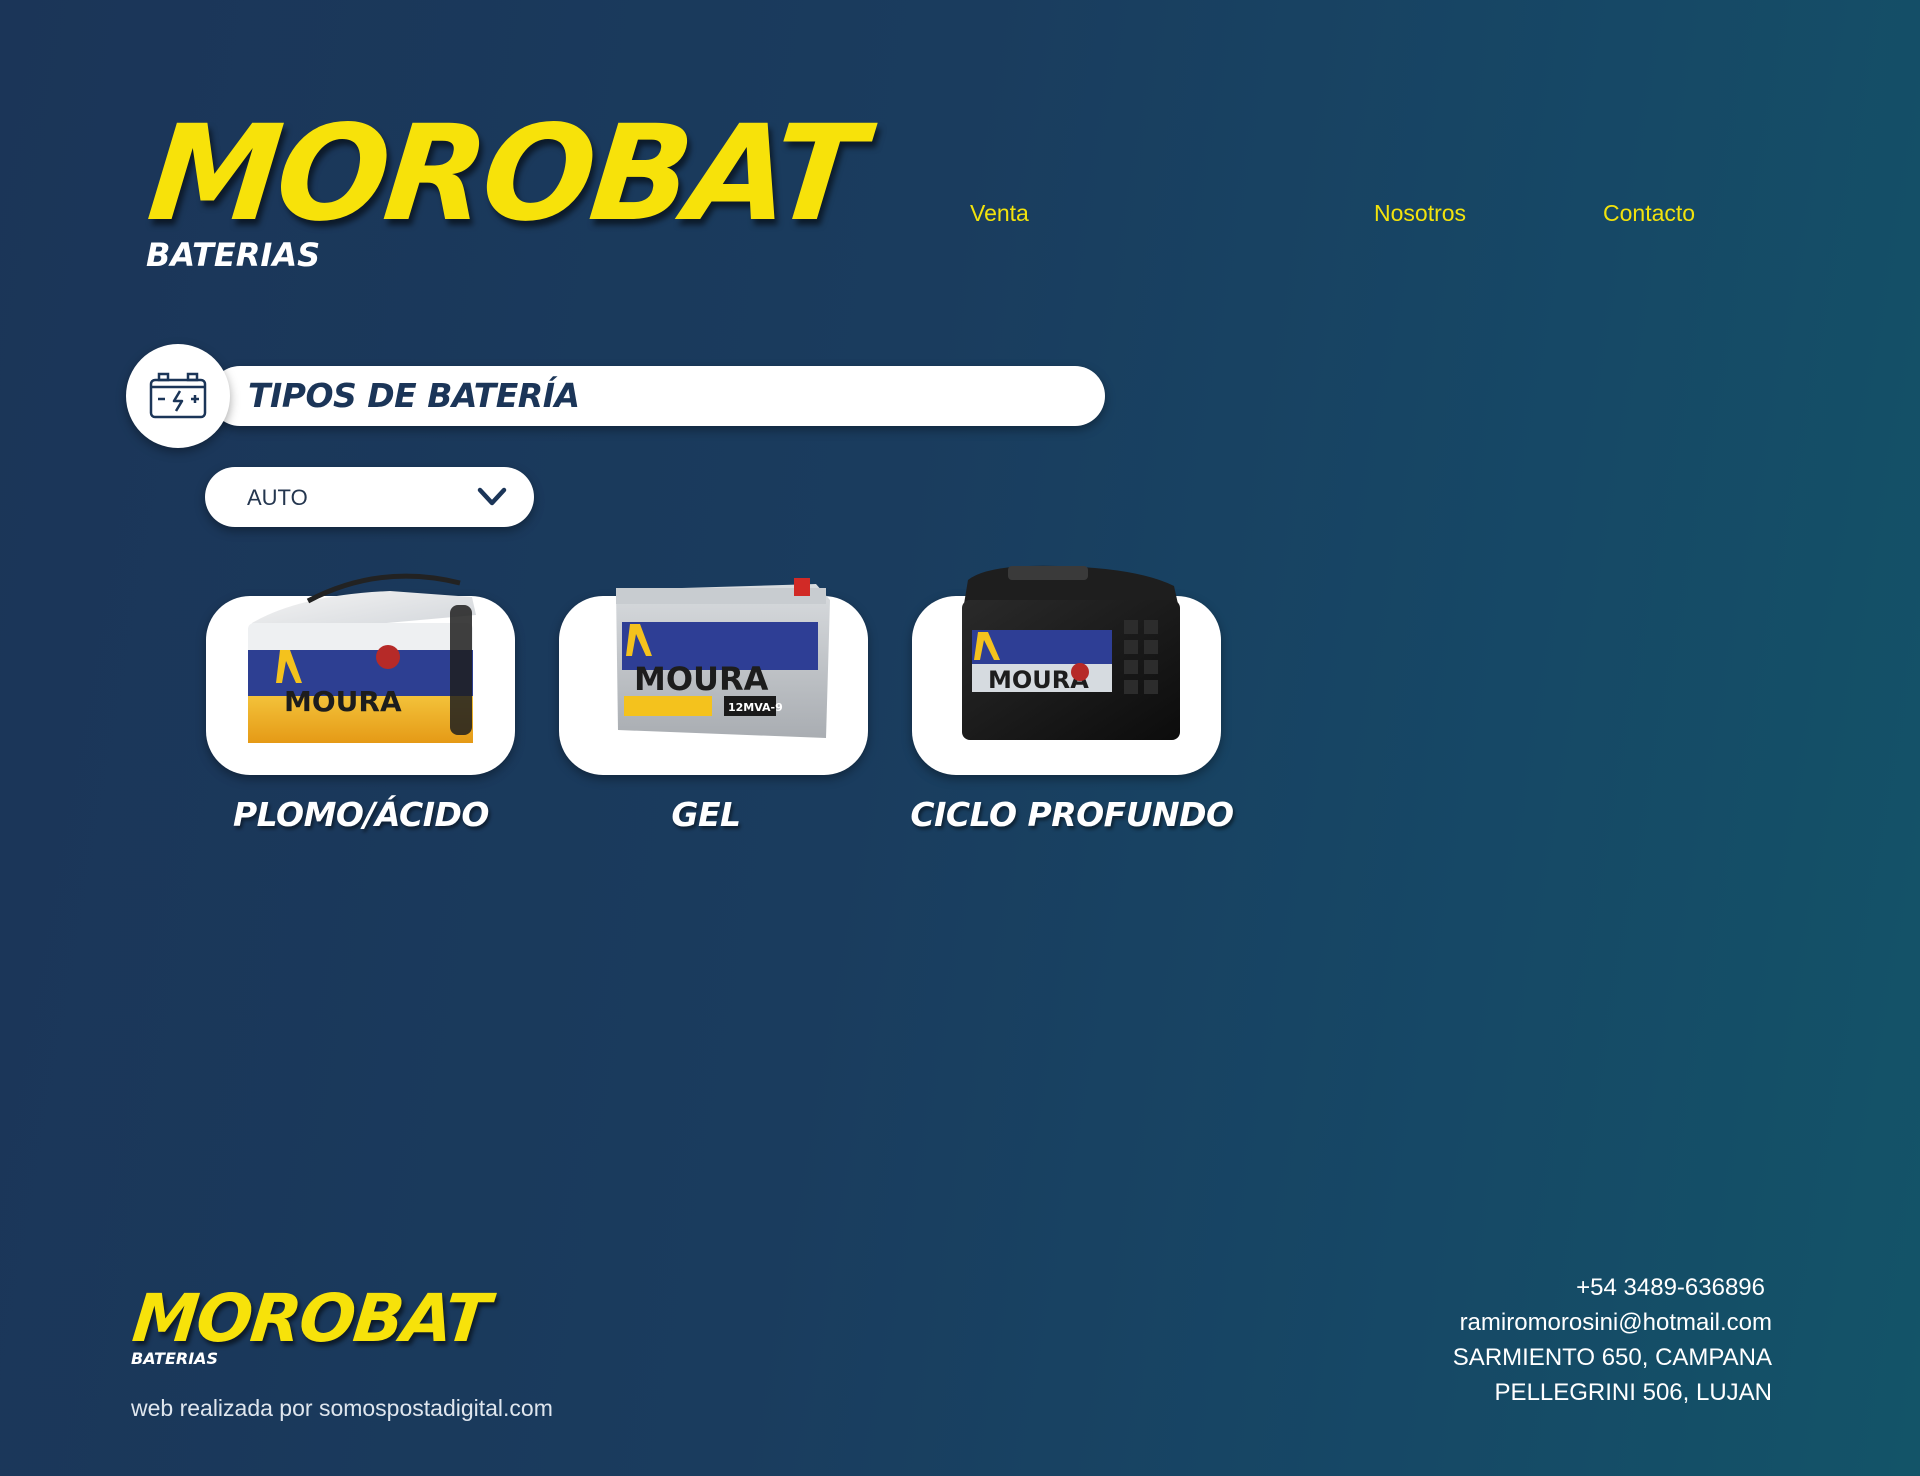  I want to click on nav-link-contacto: Contacto, so click(1649, 213).